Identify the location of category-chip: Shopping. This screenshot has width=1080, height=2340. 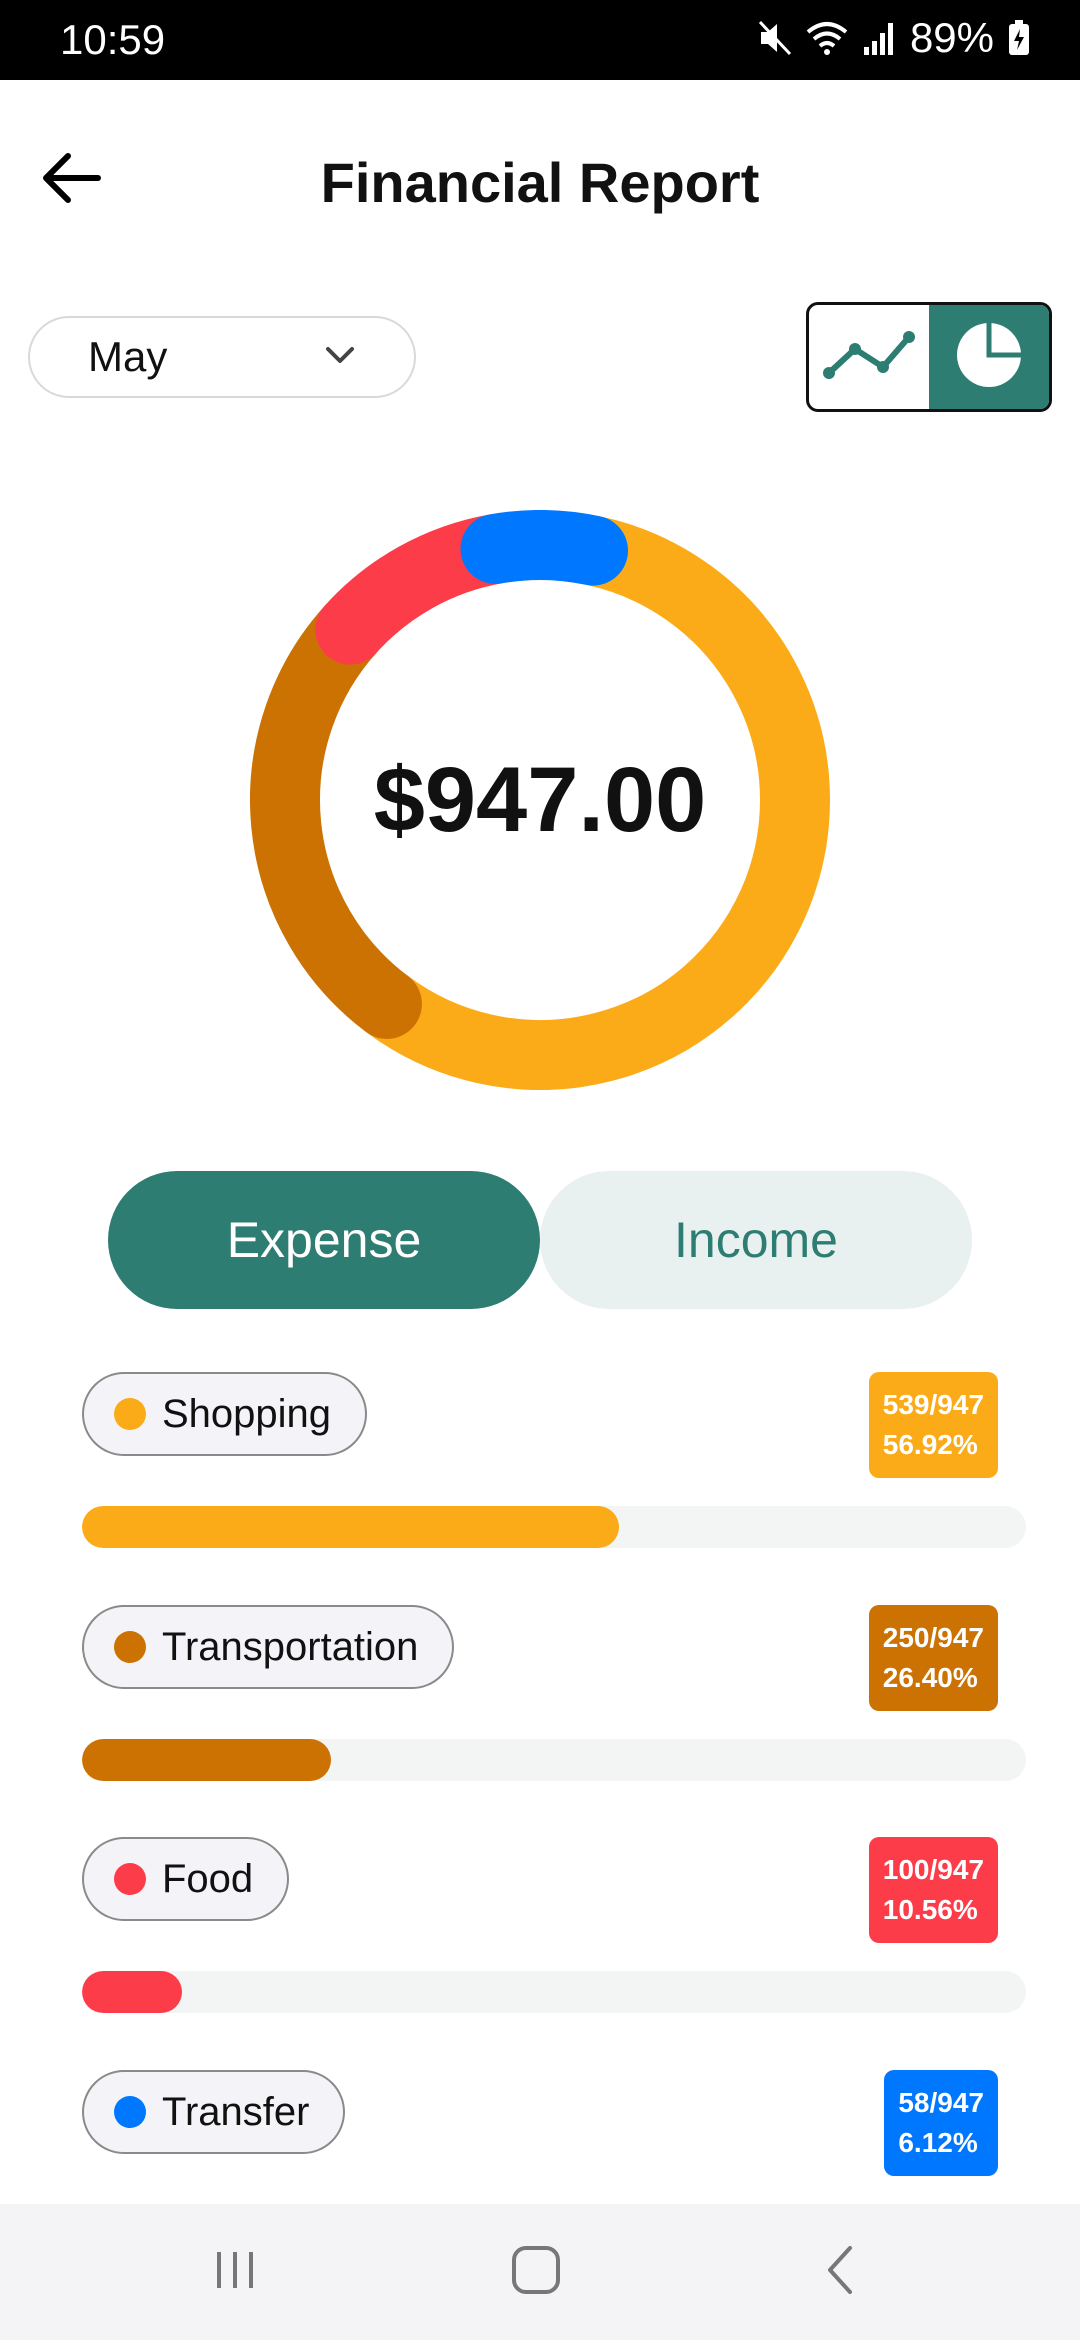
(225, 1414).